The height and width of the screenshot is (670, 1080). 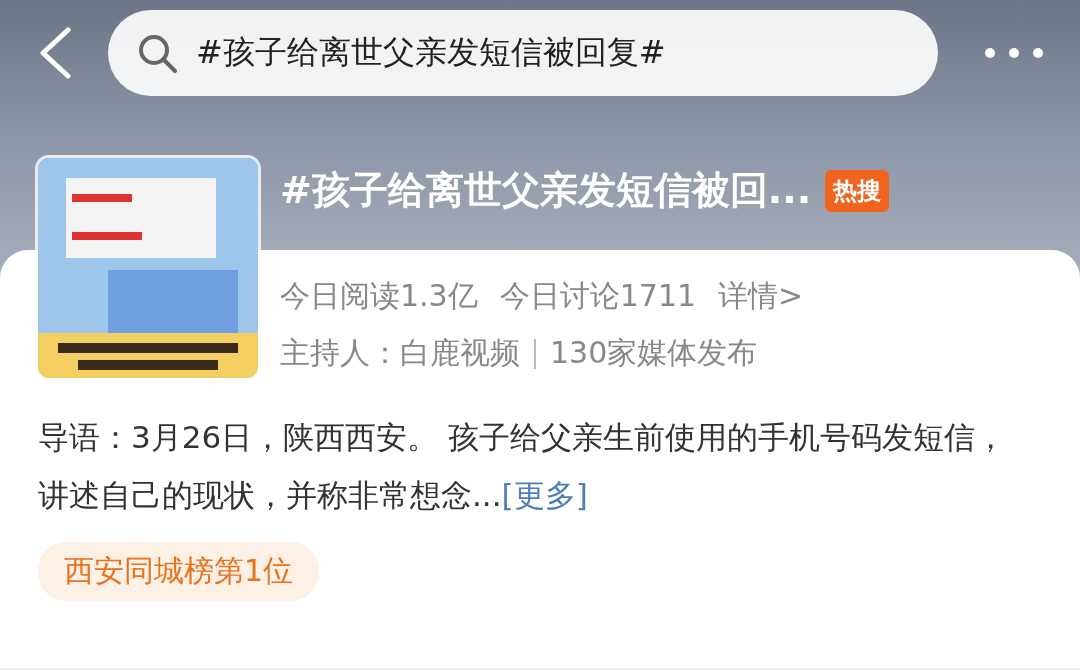 What do you see at coordinates (523, 52) in the screenshot?
I see `search-field: #孩子给离世父亲发短信被回复#` at bounding box center [523, 52].